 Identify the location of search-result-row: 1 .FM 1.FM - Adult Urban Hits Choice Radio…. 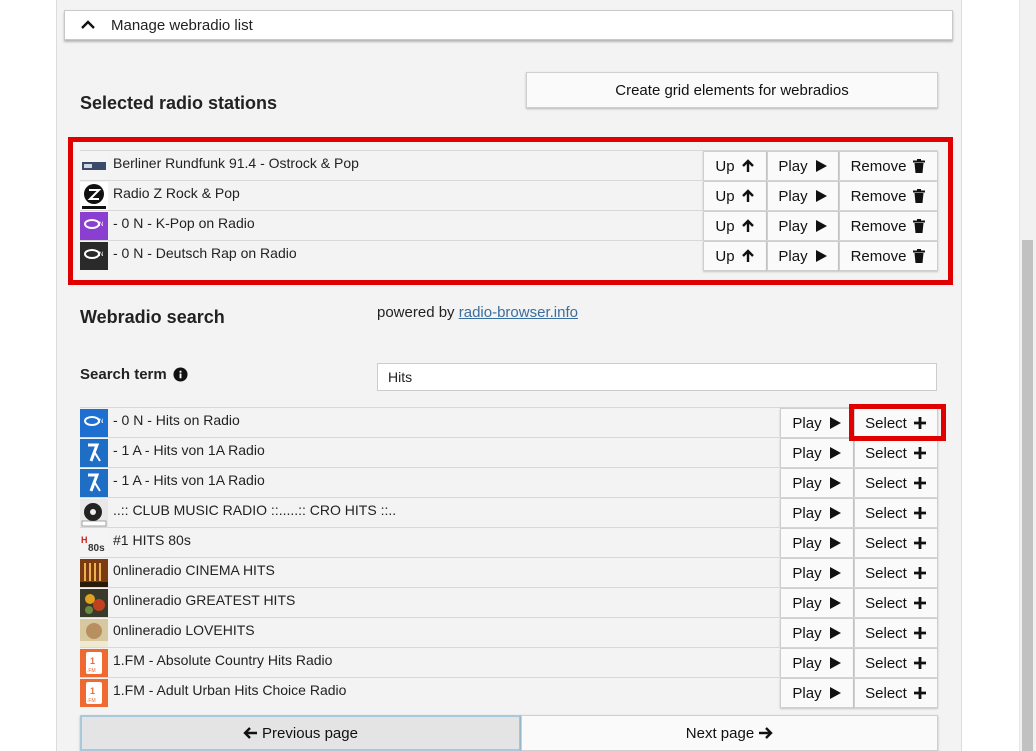
(509, 692).